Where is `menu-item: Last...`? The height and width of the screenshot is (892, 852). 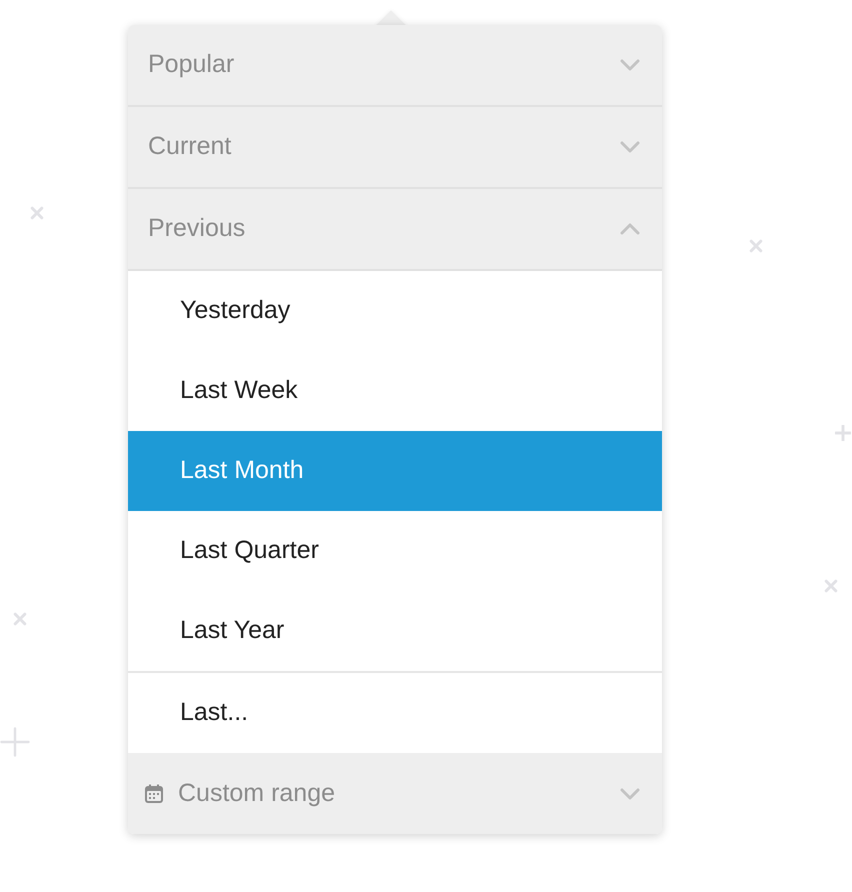 menu-item: Last... is located at coordinates (395, 712).